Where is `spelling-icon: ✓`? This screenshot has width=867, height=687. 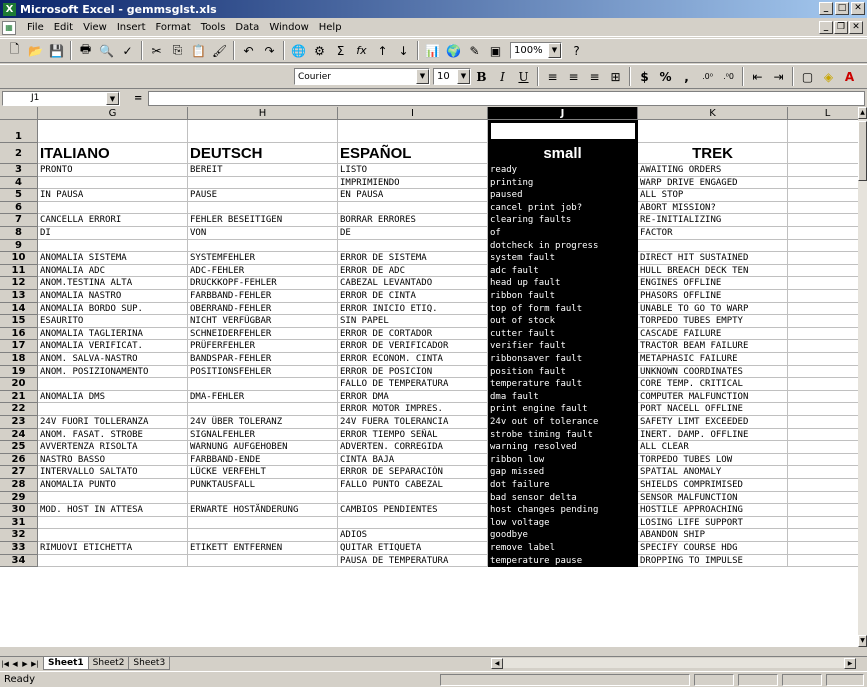 spelling-icon: ✓ is located at coordinates (127, 50).